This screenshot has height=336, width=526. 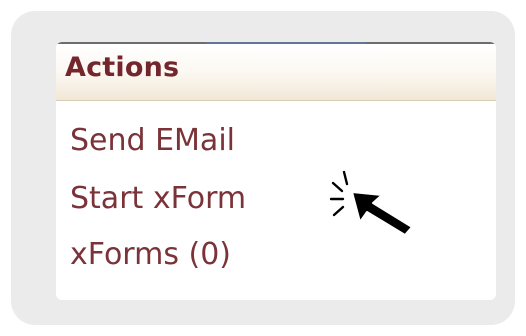 What do you see at coordinates (276, 100) in the screenshot?
I see `panel-header-divider` at bounding box center [276, 100].